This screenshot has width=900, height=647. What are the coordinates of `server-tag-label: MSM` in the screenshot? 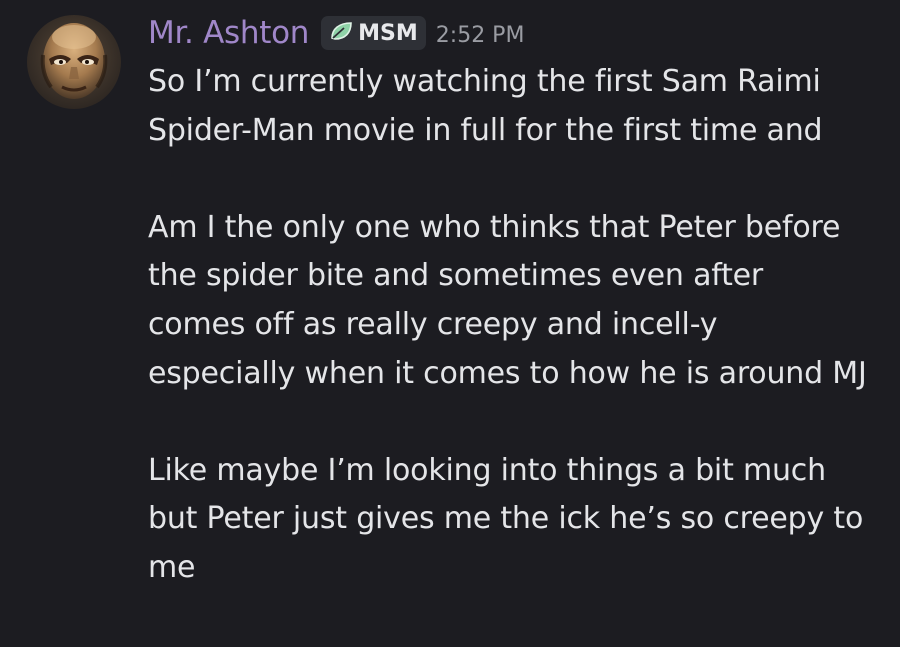 It's located at (388, 33).